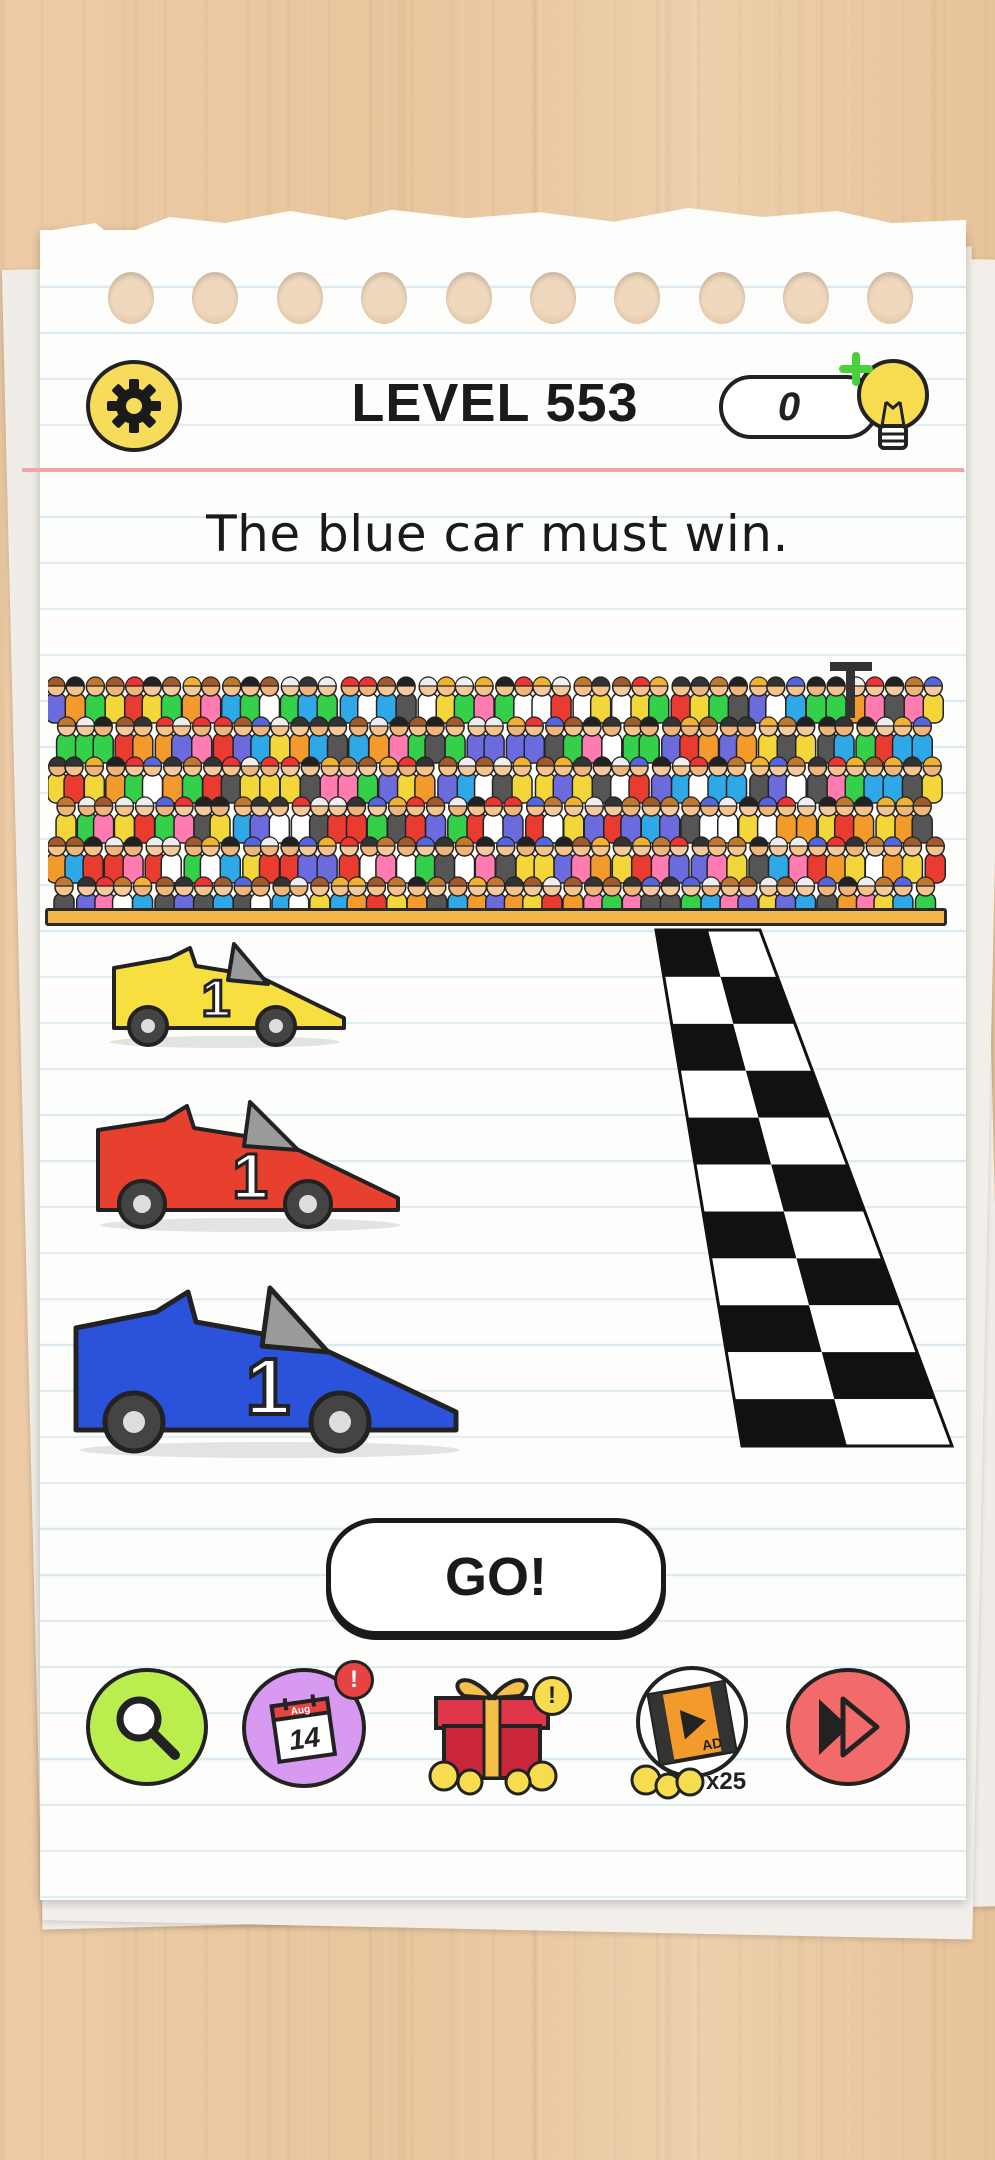 This screenshot has width=995, height=2160. What do you see at coordinates (495, 403) in the screenshot?
I see `level-title: LEVEL 553` at bounding box center [495, 403].